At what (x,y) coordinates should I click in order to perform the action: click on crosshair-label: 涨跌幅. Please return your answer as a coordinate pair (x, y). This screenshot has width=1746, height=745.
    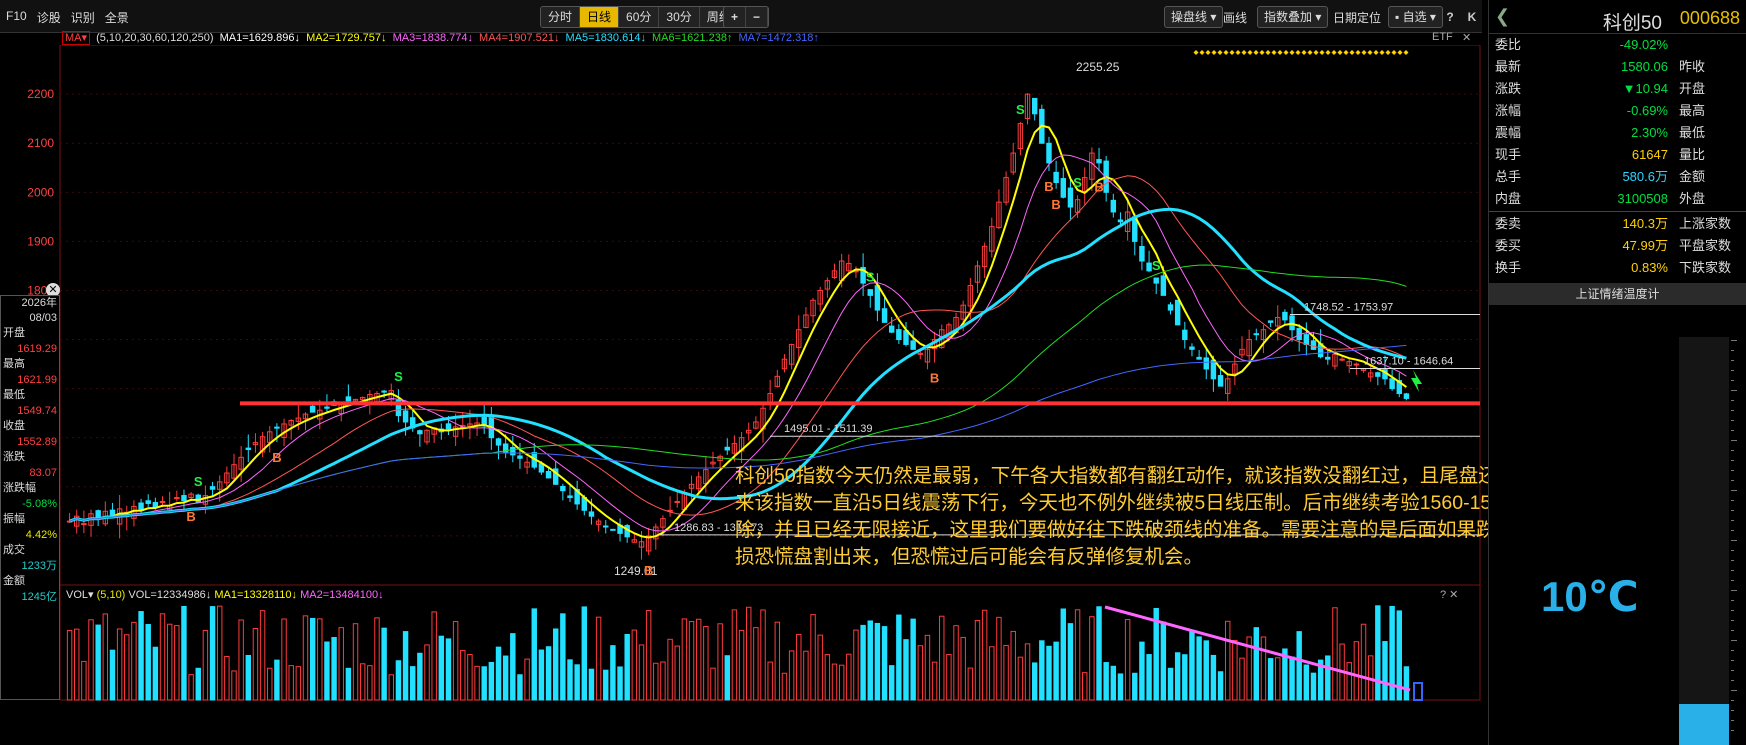
    Looking at the image, I should click on (19, 488).